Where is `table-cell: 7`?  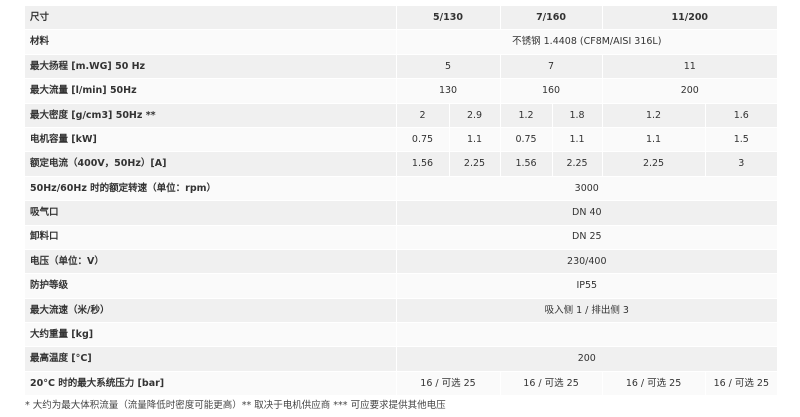
table-cell: 7 is located at coordinates (551, 67).